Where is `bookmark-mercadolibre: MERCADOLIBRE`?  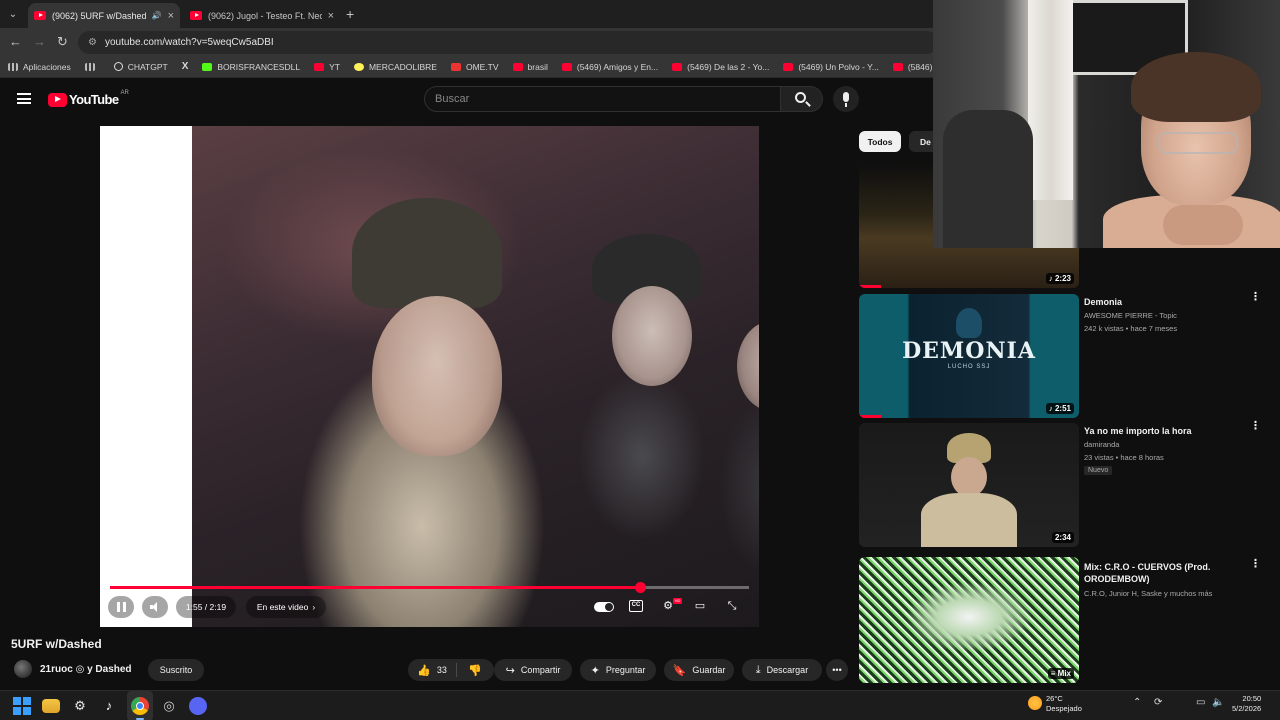
bookmark-mercadolibre: MERCADOLIBRE is located at coordinates (395, 67).